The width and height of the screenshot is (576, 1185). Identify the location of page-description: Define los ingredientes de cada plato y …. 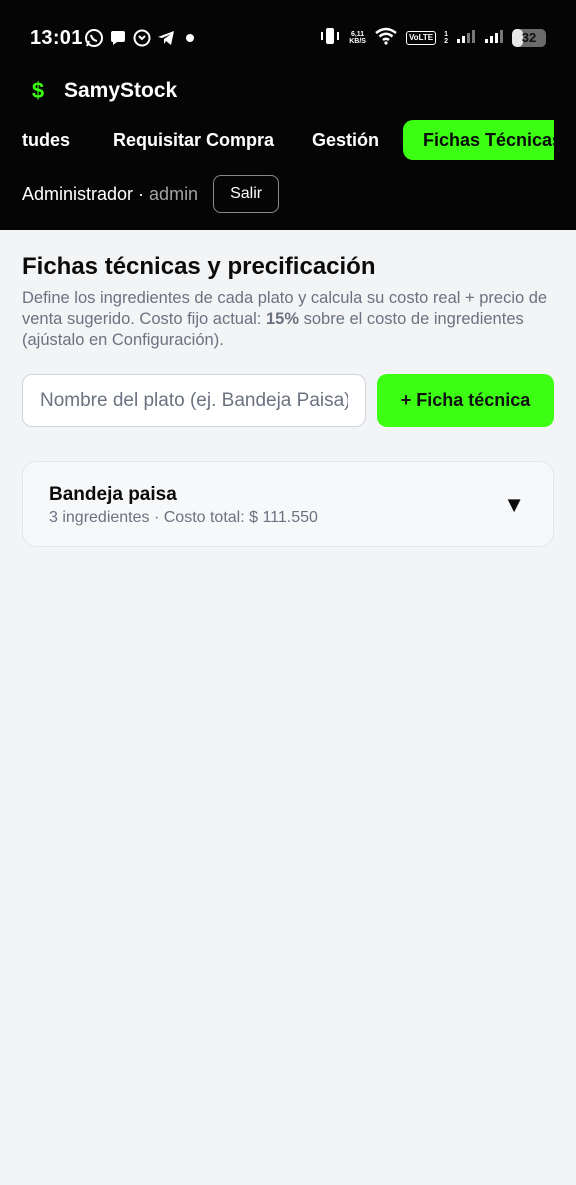
(288, 319).